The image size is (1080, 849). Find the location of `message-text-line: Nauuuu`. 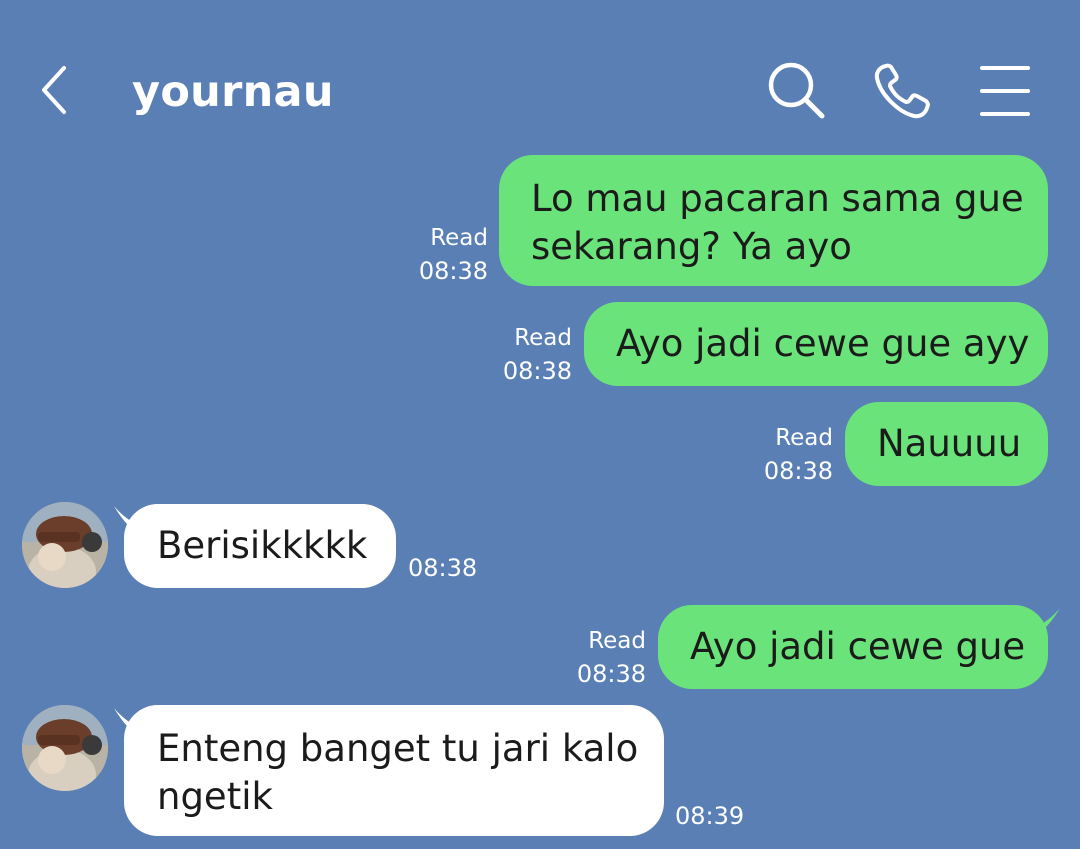

message-text-line: Nauuuu is located at coordinates (949, 443).